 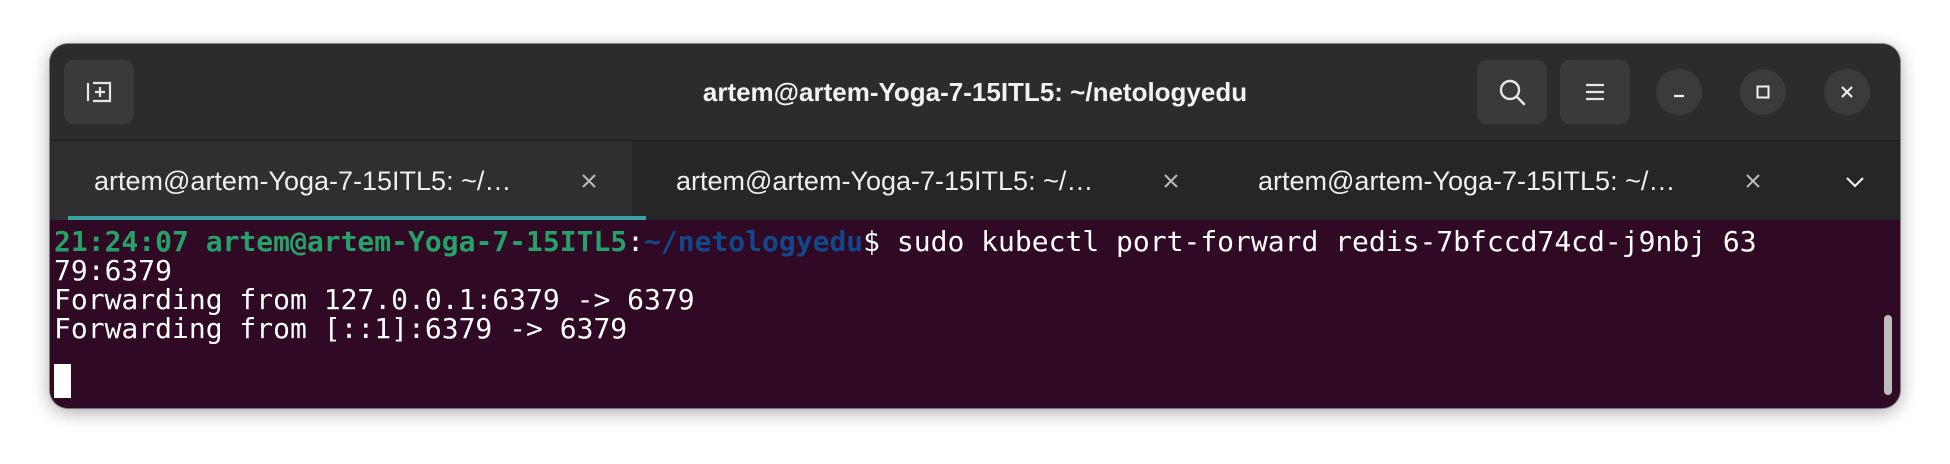 I want to click on maximize-button, so click(x=1763, y=92).